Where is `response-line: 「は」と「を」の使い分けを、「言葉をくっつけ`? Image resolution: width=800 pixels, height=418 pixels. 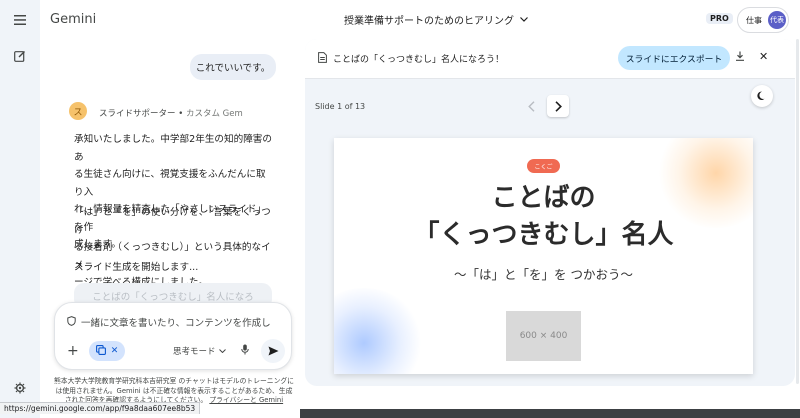 response-line: 「は」と「を」の使い分けを、「言葉をくっつけ is located at coordinates (172, 221).